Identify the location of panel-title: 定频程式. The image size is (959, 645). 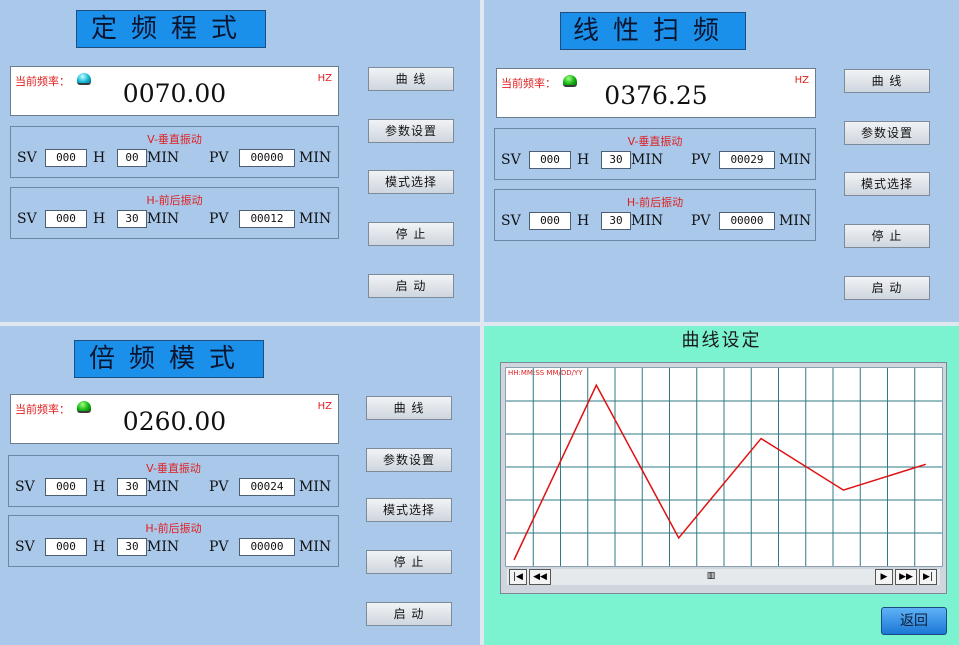
(171, 29).